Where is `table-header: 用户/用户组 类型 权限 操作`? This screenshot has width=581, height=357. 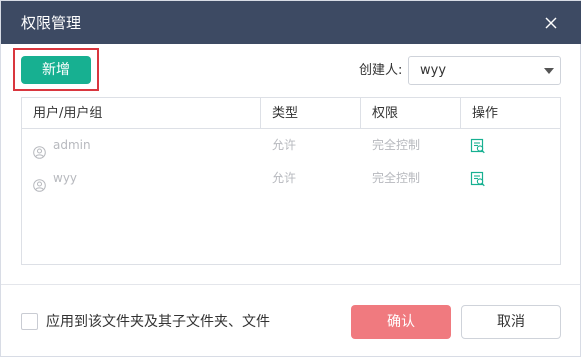
table-header: 用户/用户组 类型 权限 操作 is located at coordinates (291, 113).